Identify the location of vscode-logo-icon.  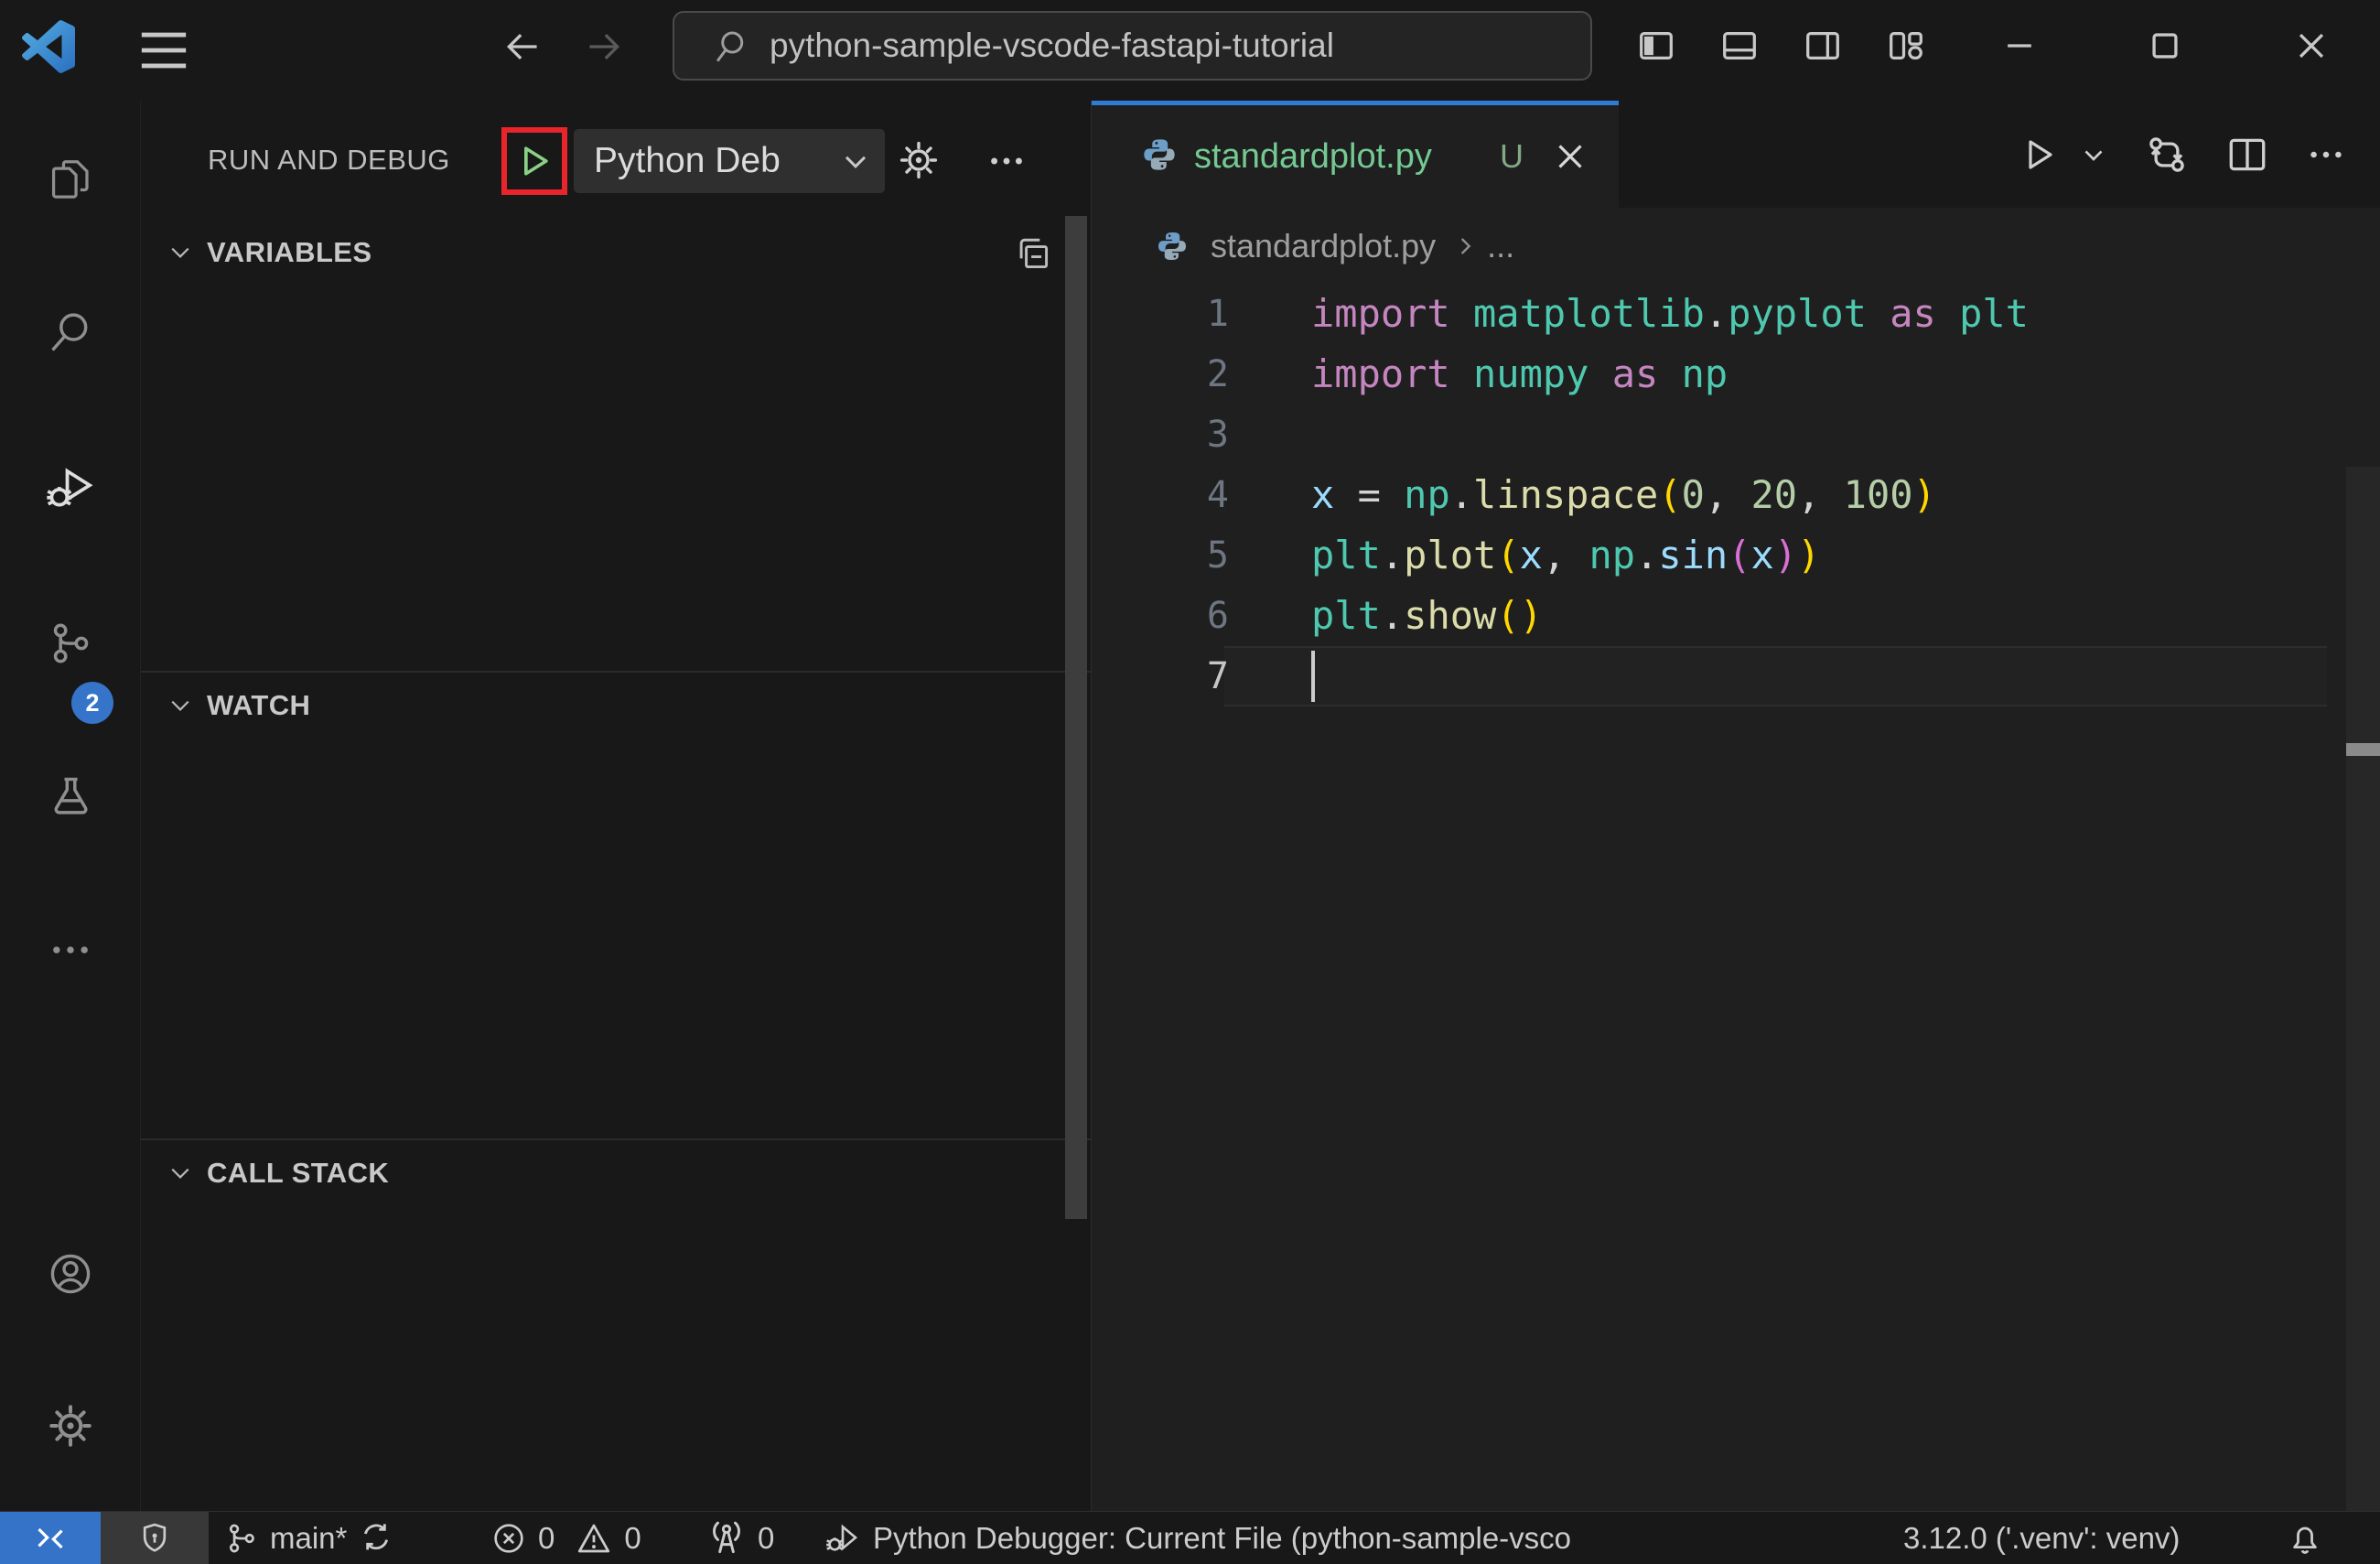
(48, 46).